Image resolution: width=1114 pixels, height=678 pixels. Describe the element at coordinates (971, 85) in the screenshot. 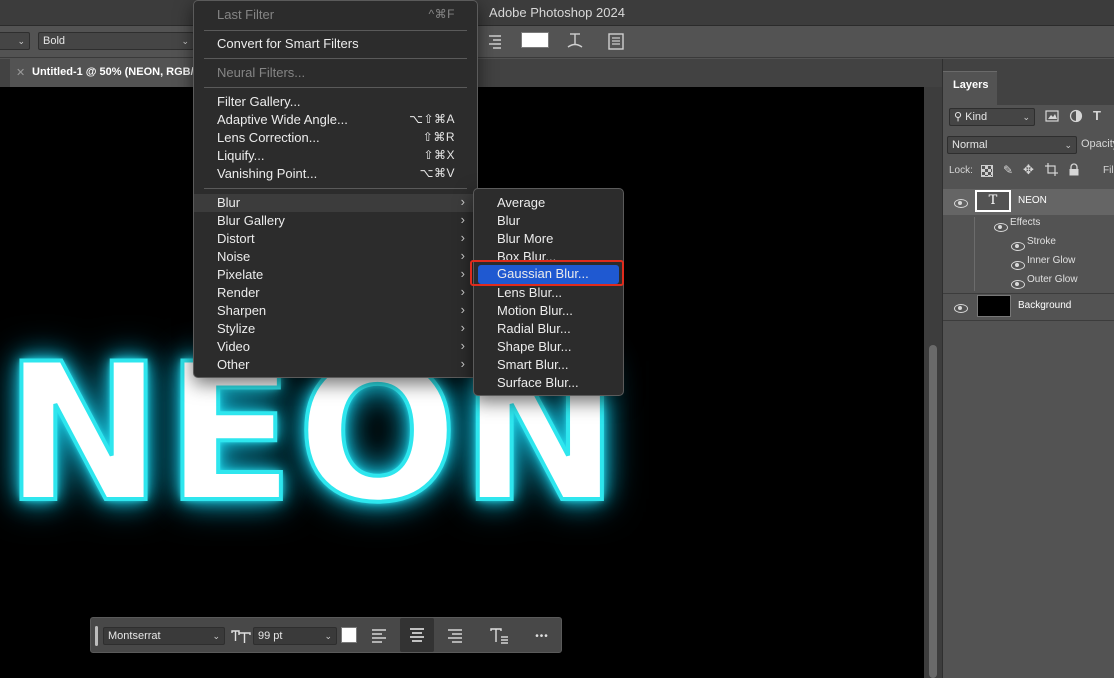

I see `tab-layers-label: Layers` at that location.